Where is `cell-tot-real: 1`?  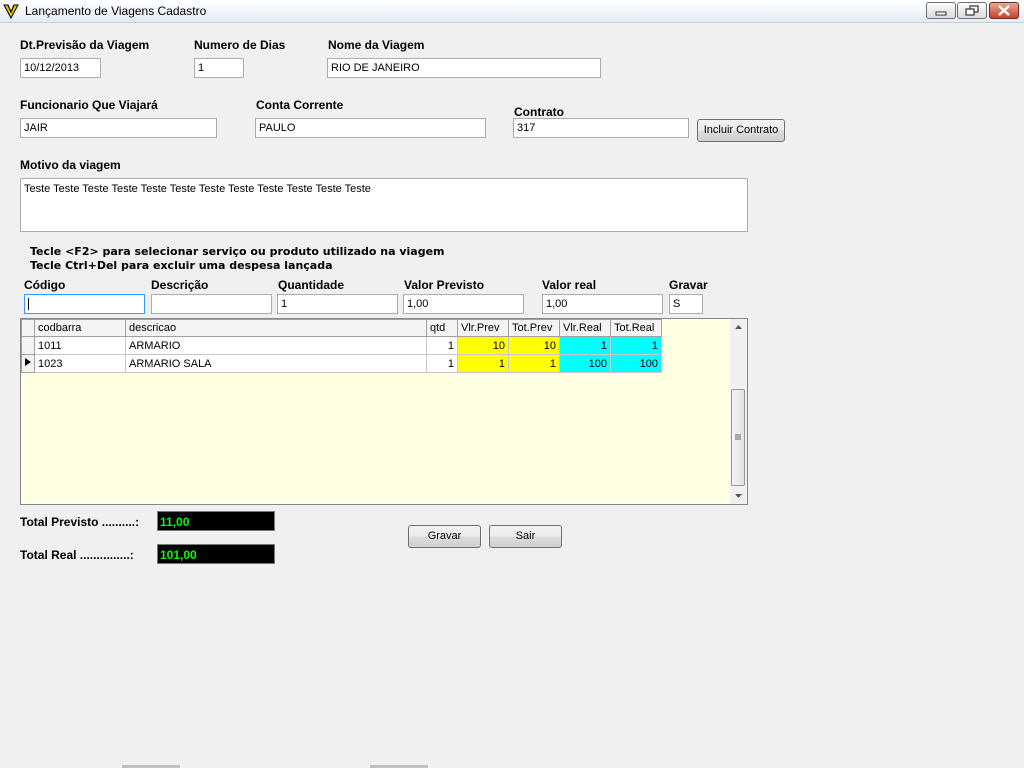
cell-tot-real: 1 is located at coordinates (636, 345).